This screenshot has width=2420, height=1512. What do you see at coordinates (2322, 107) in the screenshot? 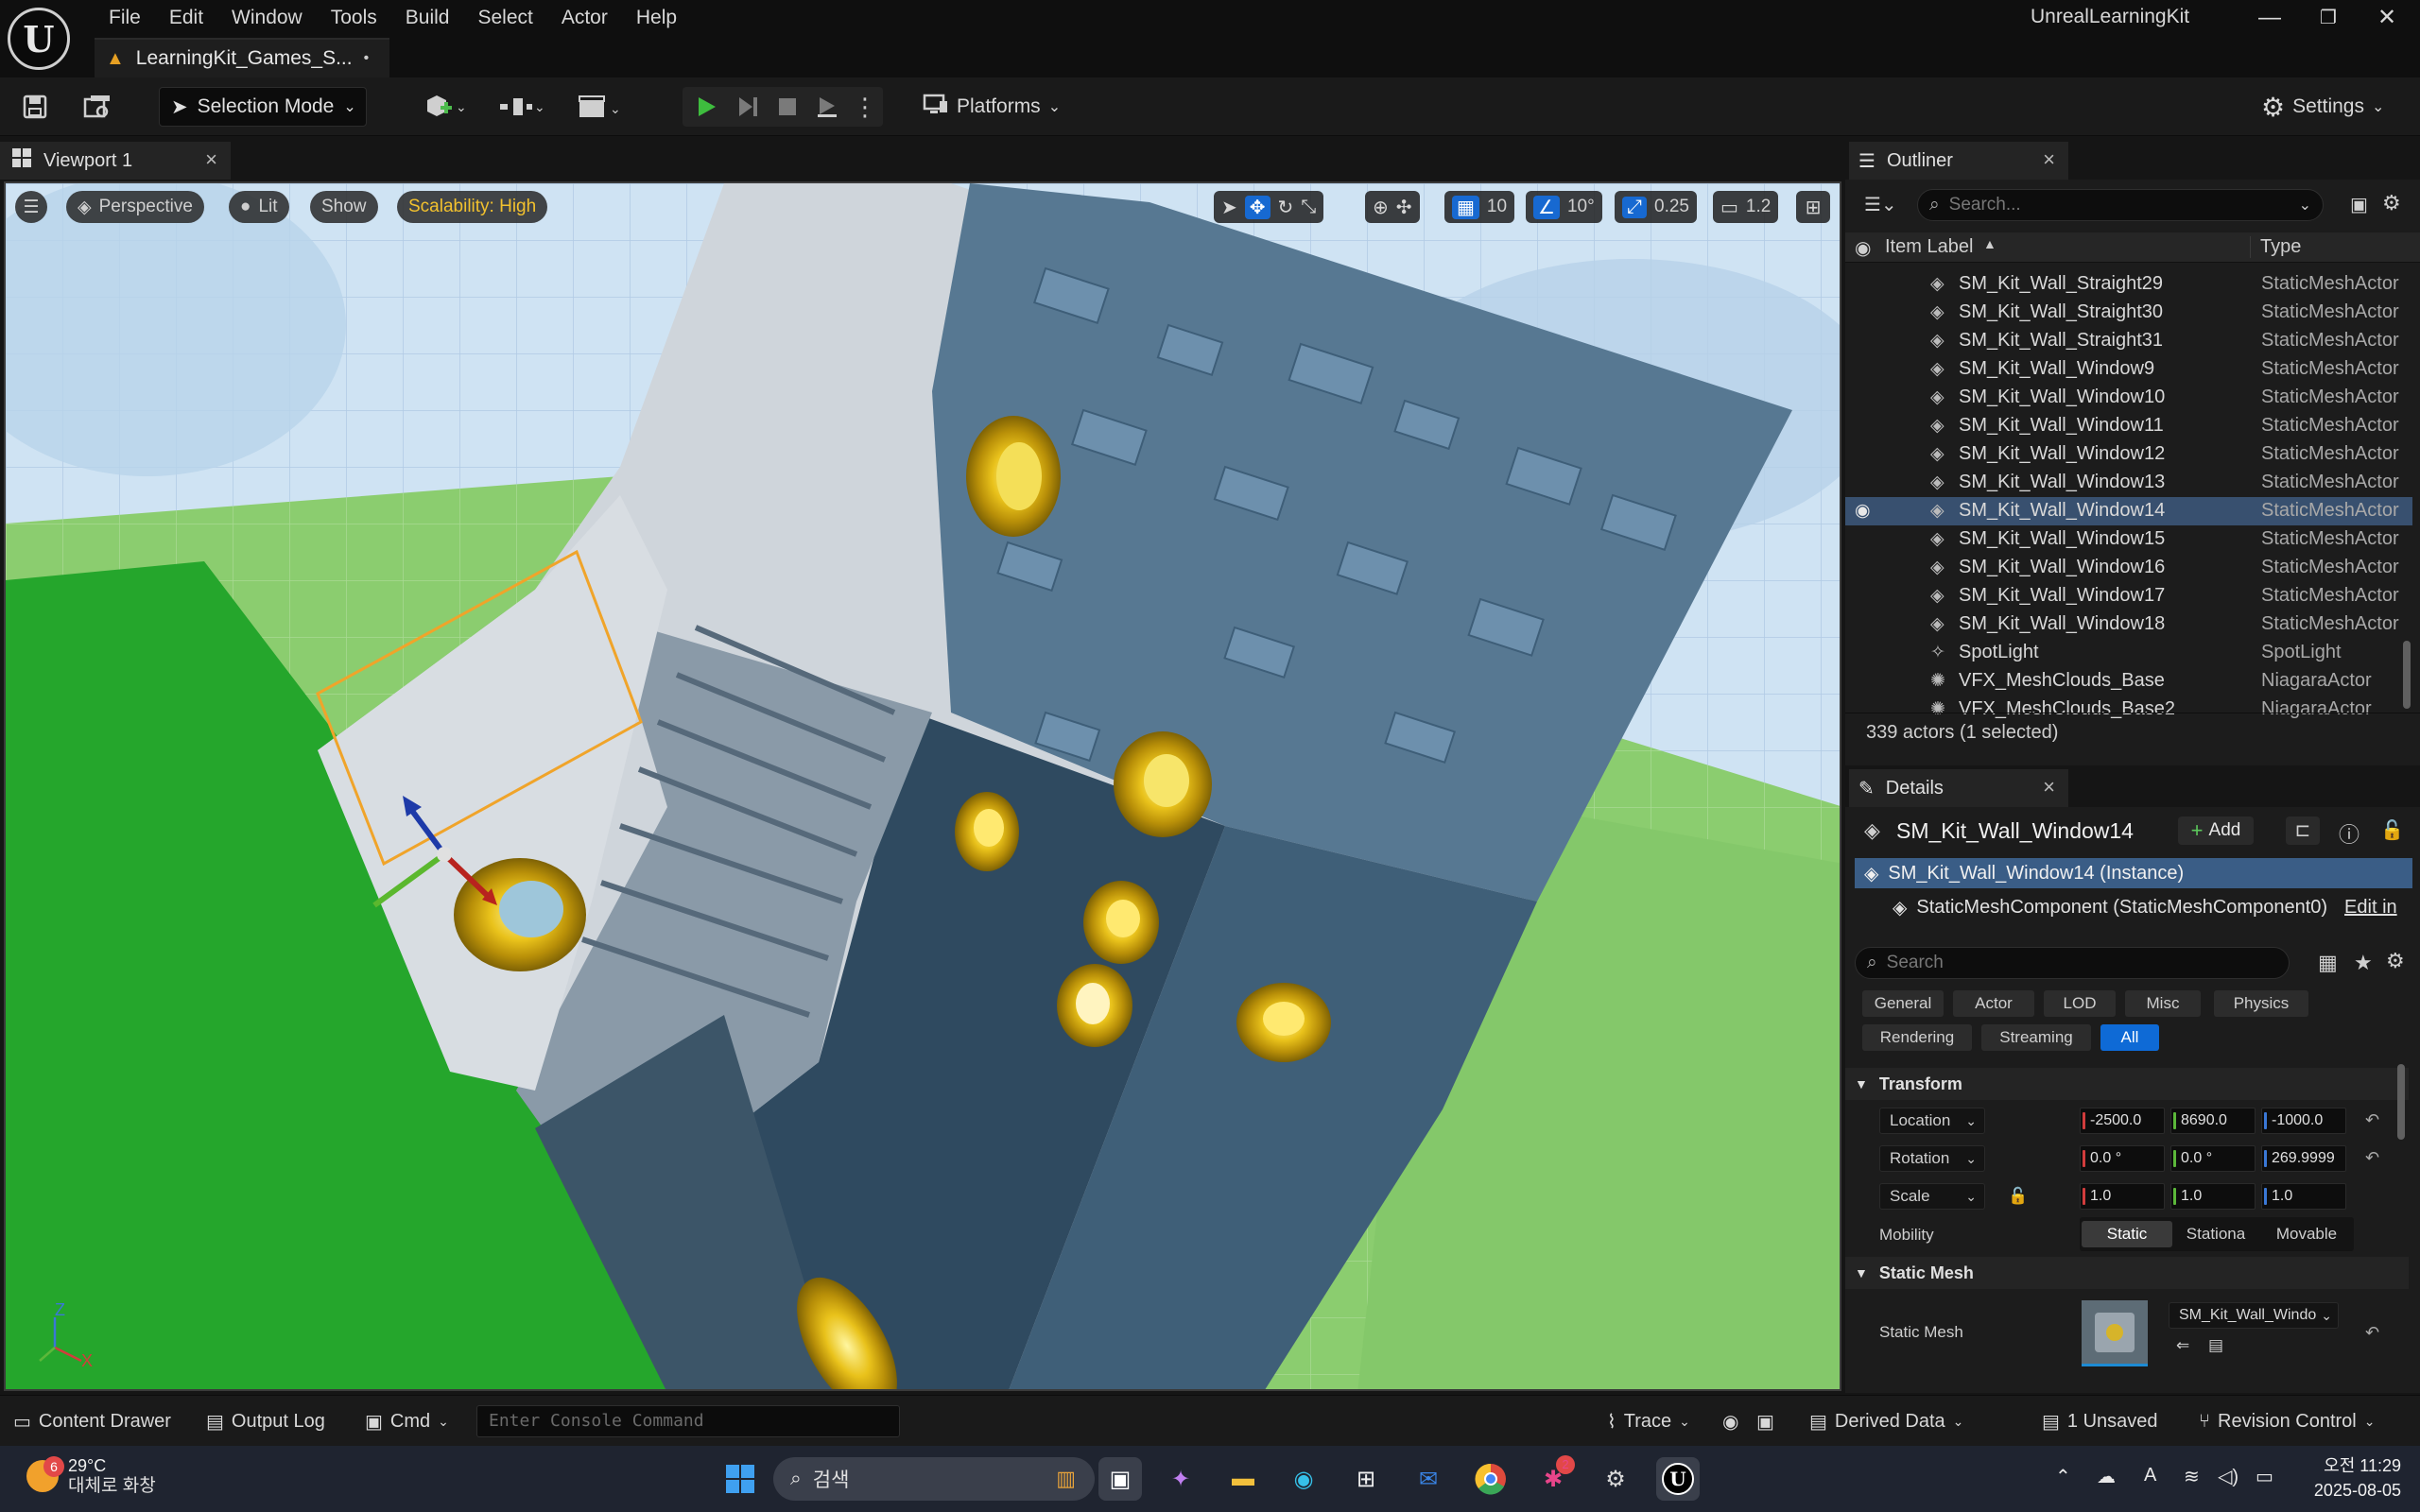
I see `settings-dropdown: ⚙ Settings ⌄` at bounding box center [2322, 107].